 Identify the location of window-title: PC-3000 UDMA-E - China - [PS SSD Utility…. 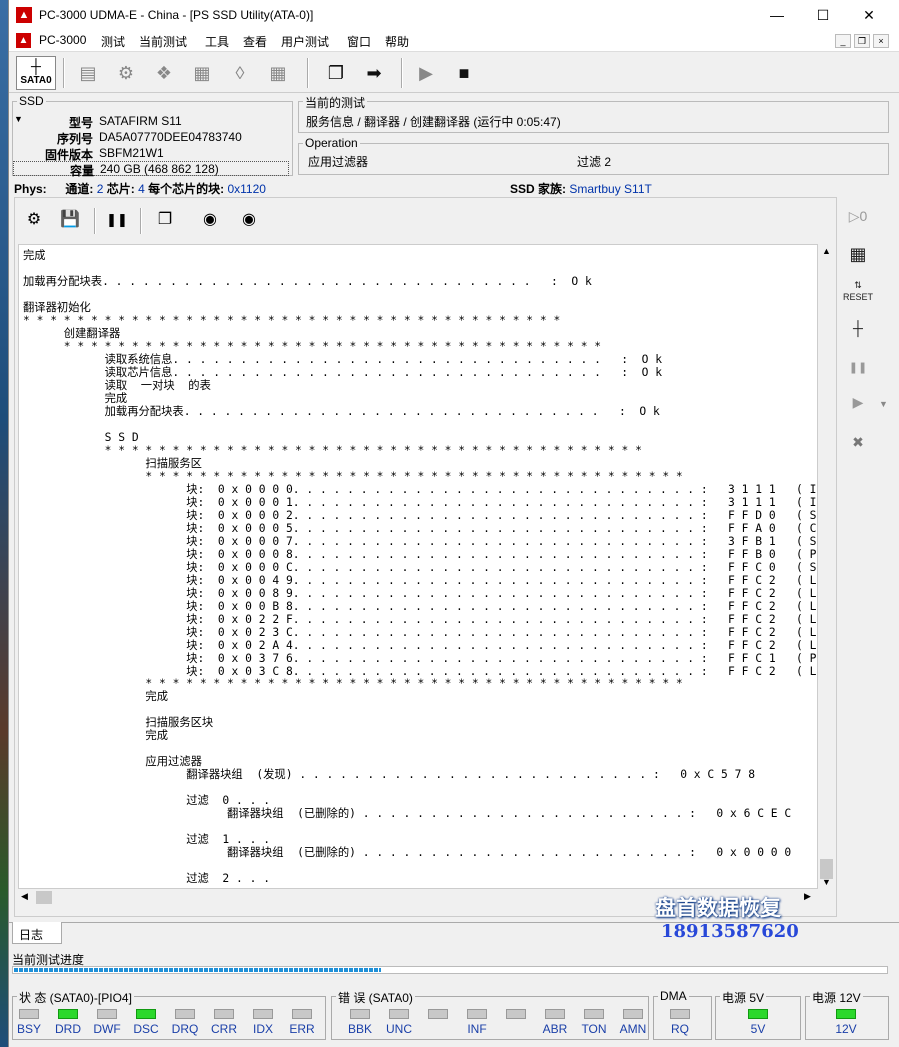
(176, 15).